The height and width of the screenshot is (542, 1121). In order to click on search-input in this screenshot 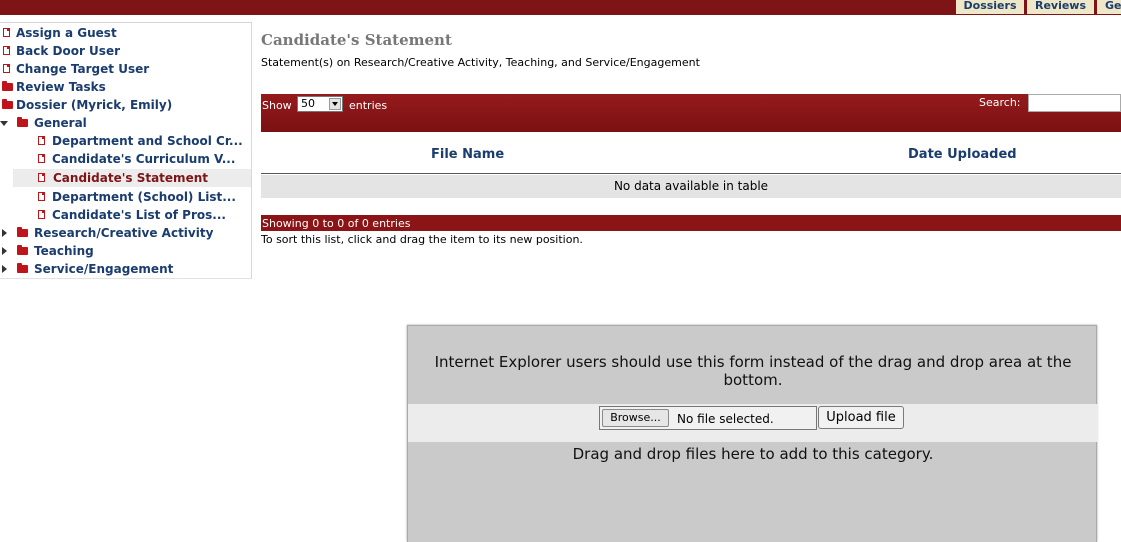, I will do `click(1074, 103)`.